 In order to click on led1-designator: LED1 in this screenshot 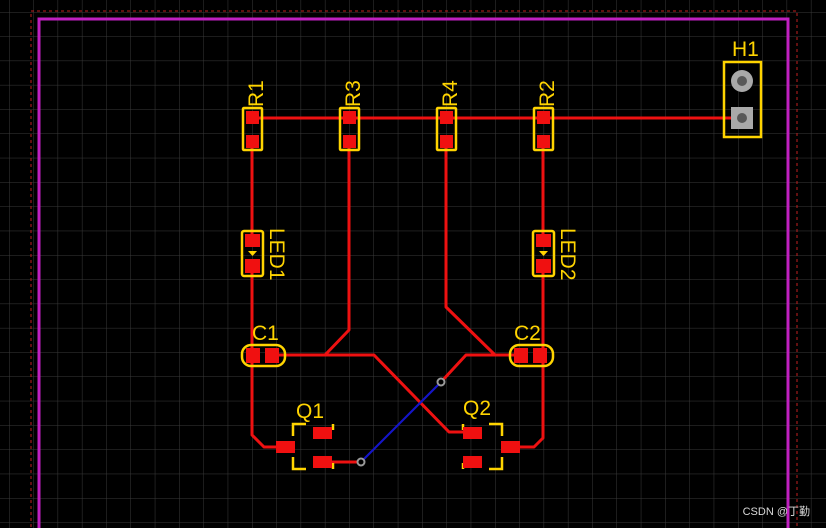, I will do `click(276, 254)`.